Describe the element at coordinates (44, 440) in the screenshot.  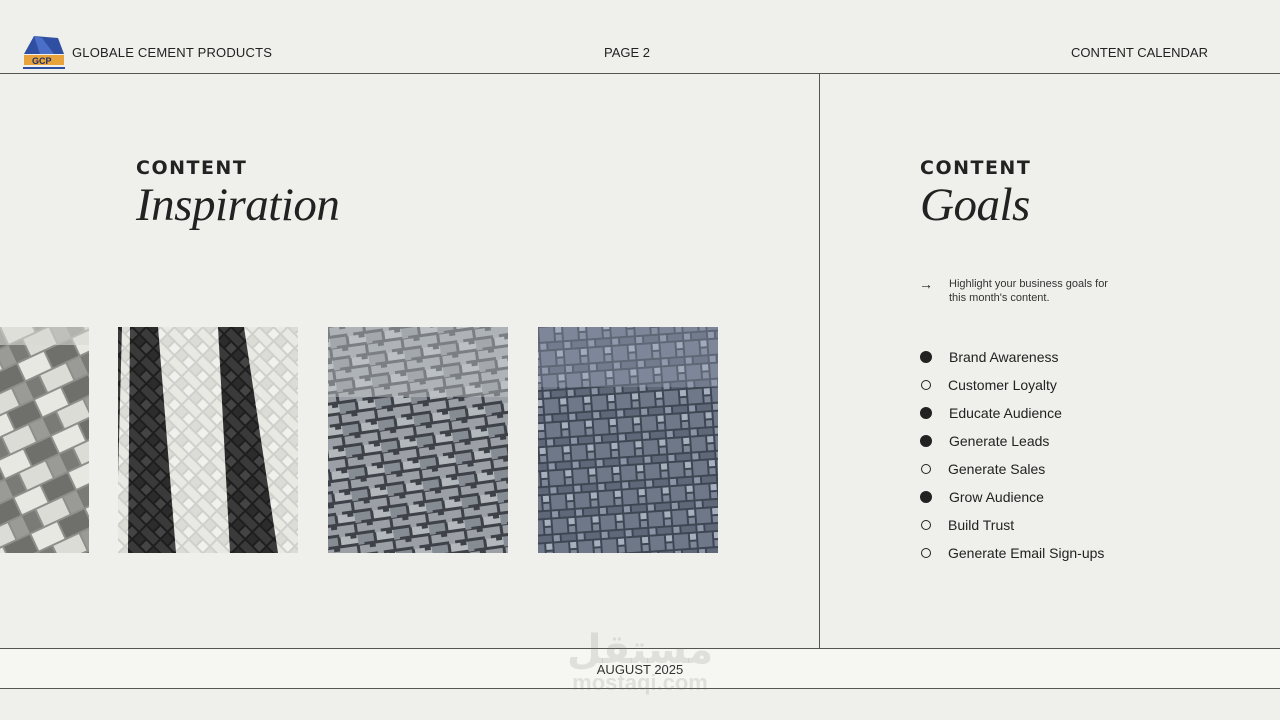
I see `inspiration-image-grey-white-brick` at that location.